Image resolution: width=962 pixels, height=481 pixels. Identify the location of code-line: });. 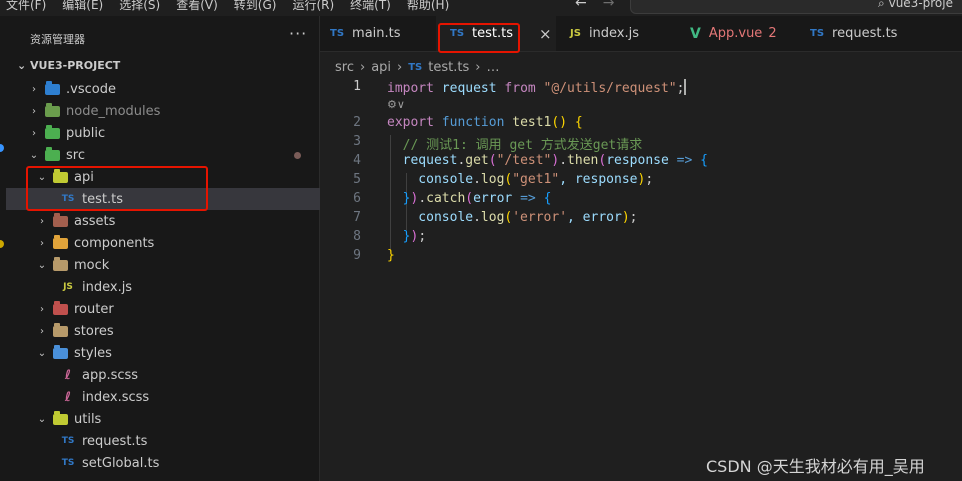
(406, 236).